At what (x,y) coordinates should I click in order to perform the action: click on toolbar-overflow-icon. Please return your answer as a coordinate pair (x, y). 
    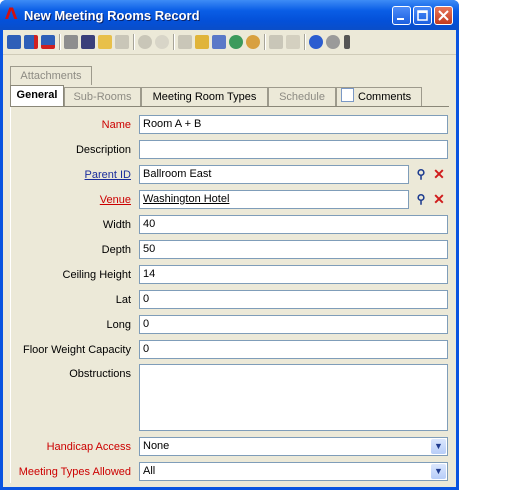
    Looking at the image, I should click on (347, 42).